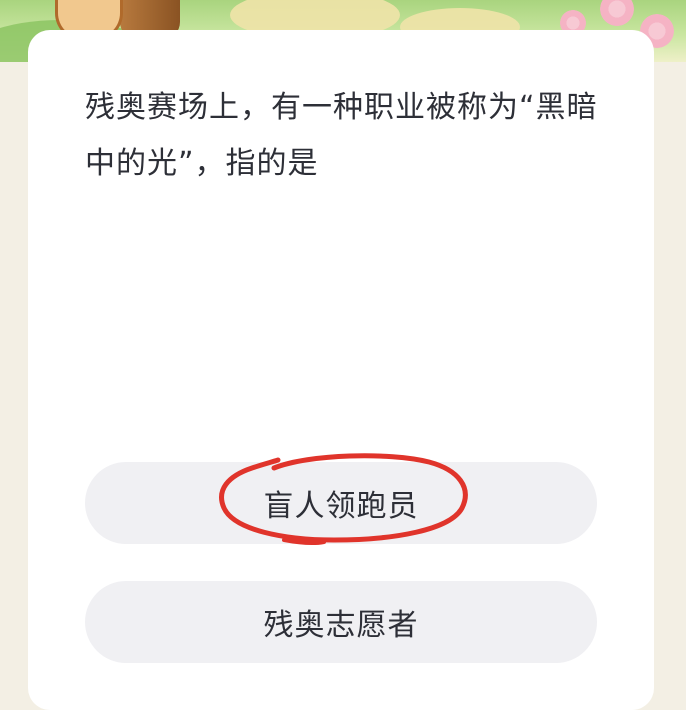 The height and width of the screenshot is (710, 686). I want to click on answer-option-b: 残奥志愿者, so click(341, 622).